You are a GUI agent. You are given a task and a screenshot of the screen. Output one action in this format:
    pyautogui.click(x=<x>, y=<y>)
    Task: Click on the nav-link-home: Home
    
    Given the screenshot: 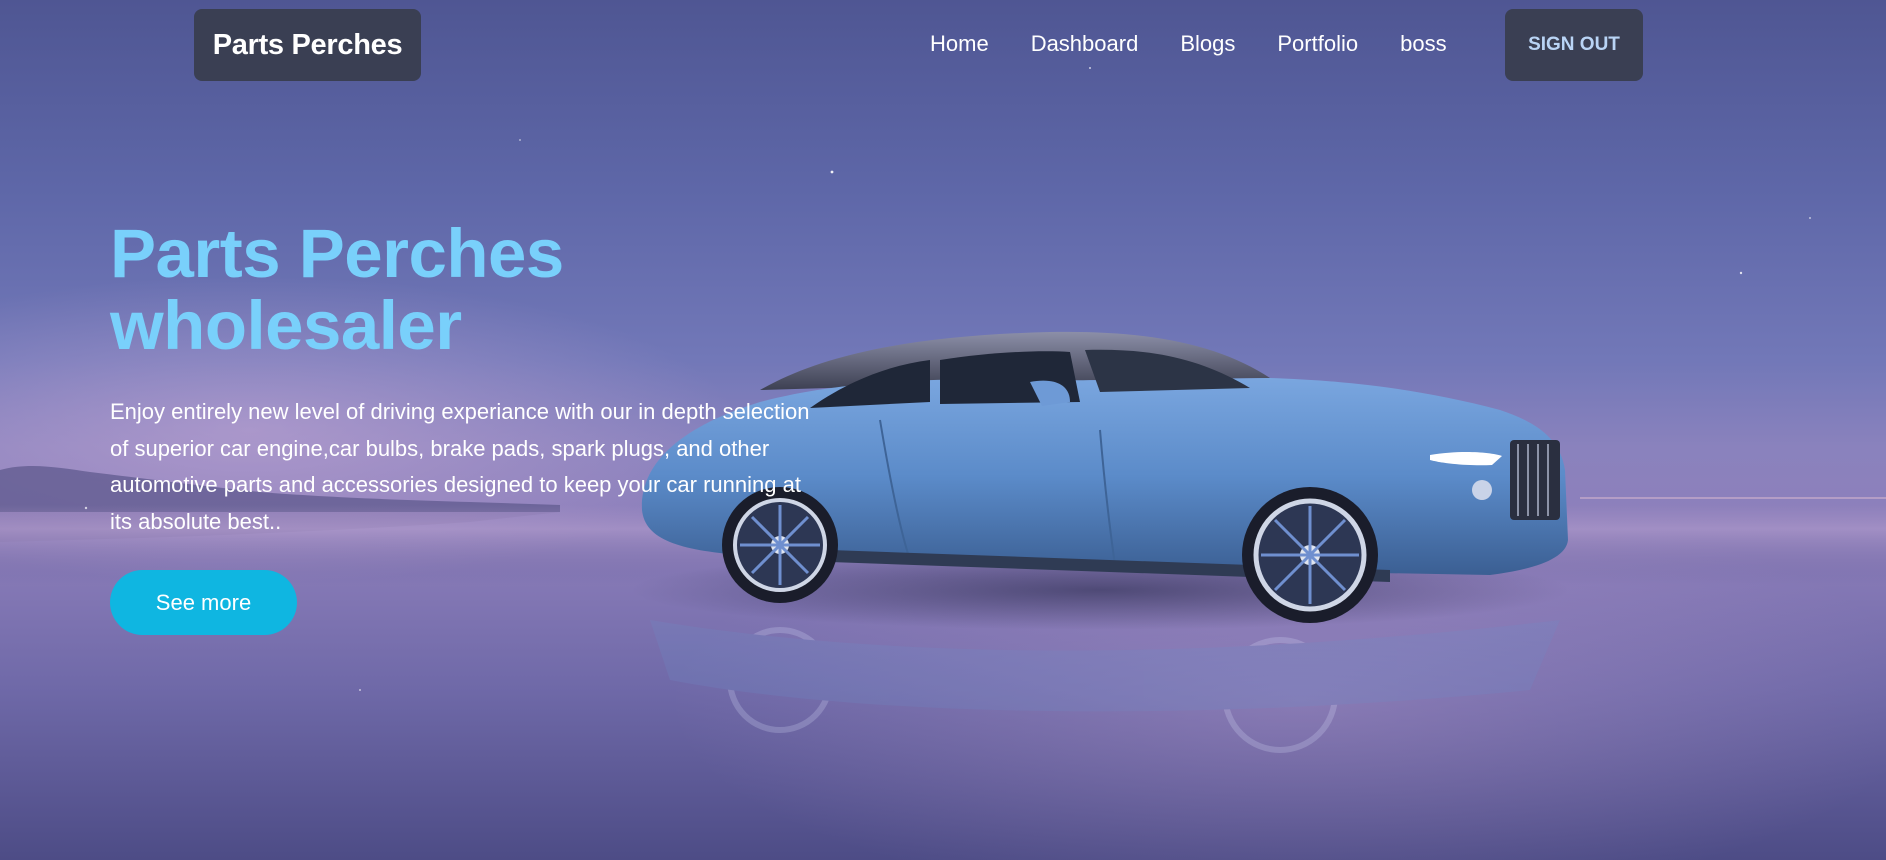 What is the action you would take?
    pyautogui.click(x=959, y=44)
    